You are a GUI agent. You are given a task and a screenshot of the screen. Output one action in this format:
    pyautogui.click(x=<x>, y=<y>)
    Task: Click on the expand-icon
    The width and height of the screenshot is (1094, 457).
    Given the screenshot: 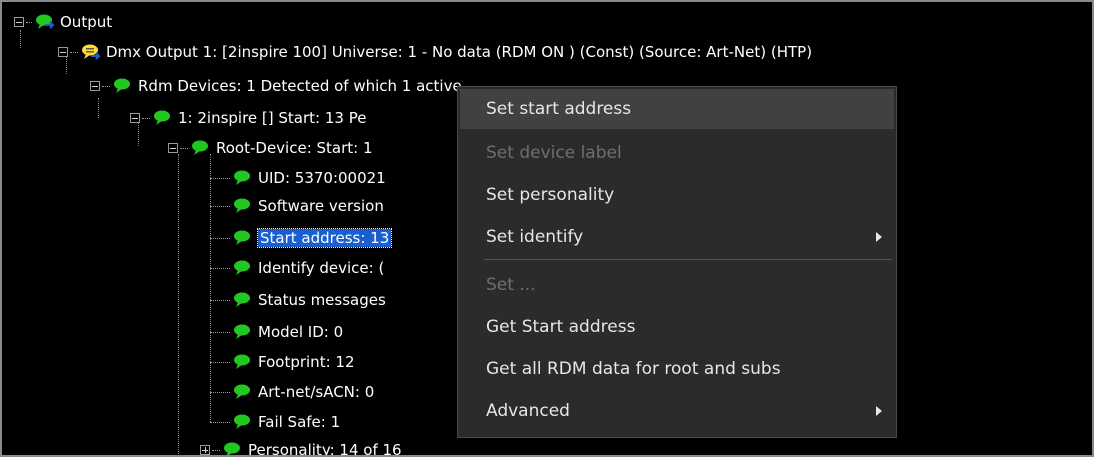 What is the action you would take?
    pyautogui.click(x=205, y=450)
    